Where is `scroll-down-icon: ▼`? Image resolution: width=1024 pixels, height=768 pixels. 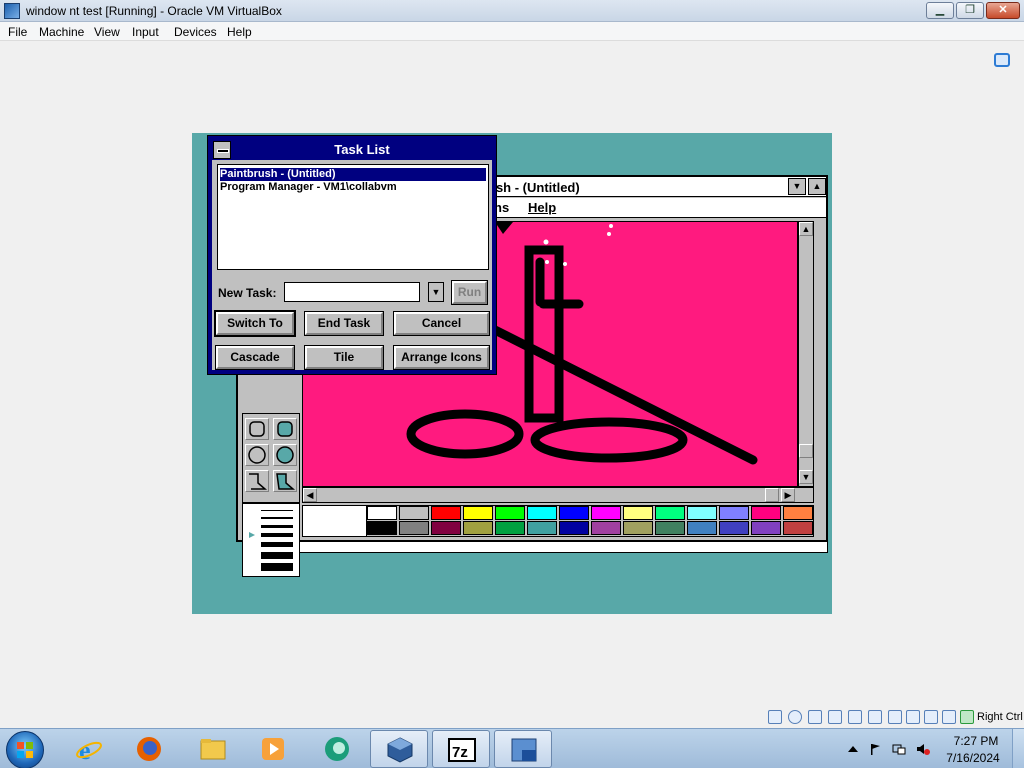
scroll-down-icon: ▼ is located at coordinates (806, 477).